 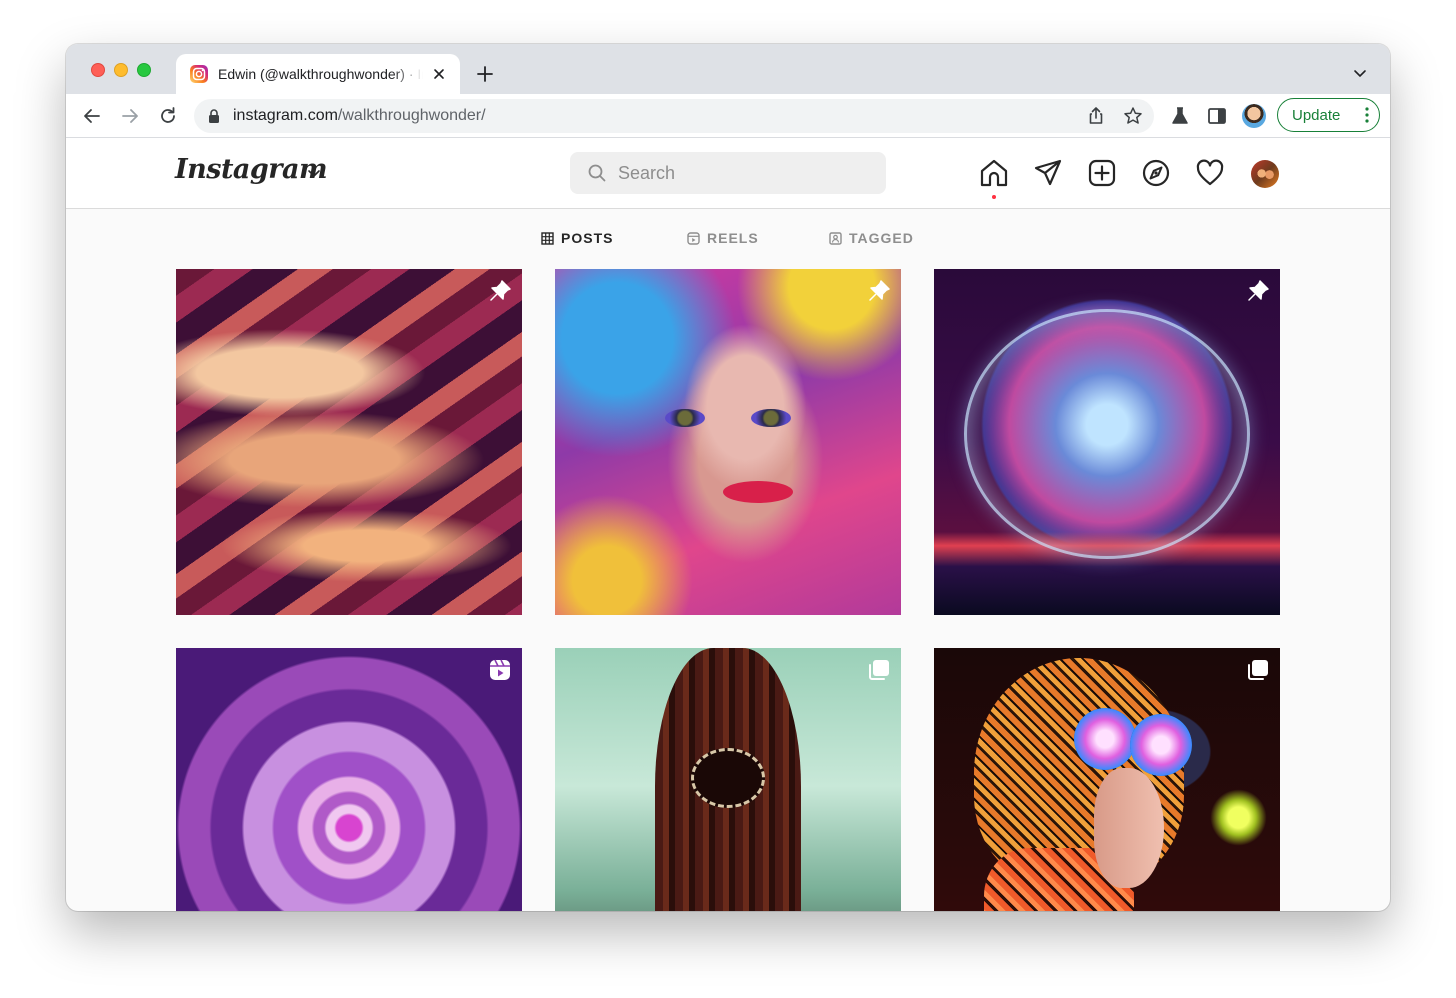 What do you see at coordinates (168, 116) in the screenshot?
I see `reload-icon` at bounding box center [168, 116].